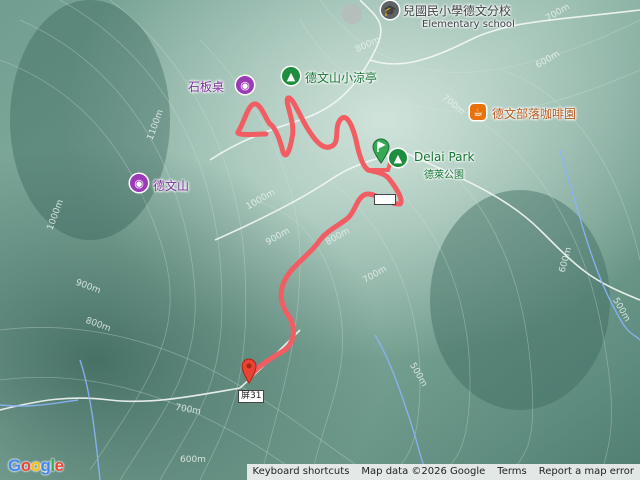  Describe the element at coordinates (291, 76) in the screenshot. I see `tree-icon: ▲` at that location.